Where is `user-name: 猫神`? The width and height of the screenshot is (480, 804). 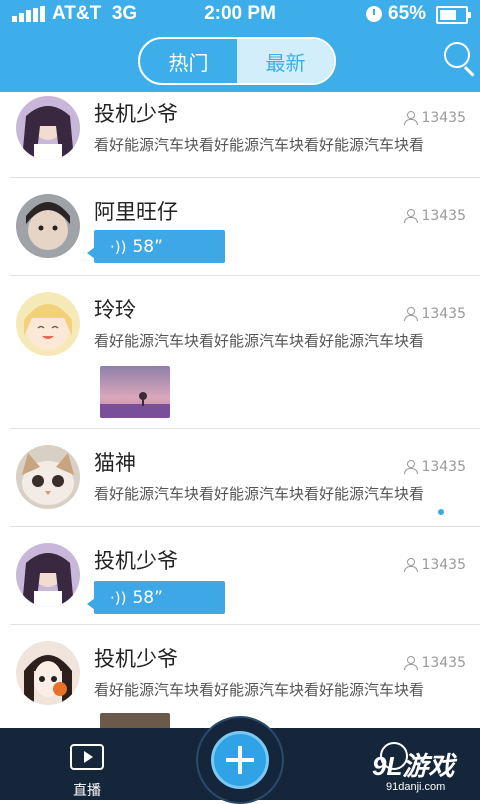 user-name: 猫神 is located at coordinates (115, 462).